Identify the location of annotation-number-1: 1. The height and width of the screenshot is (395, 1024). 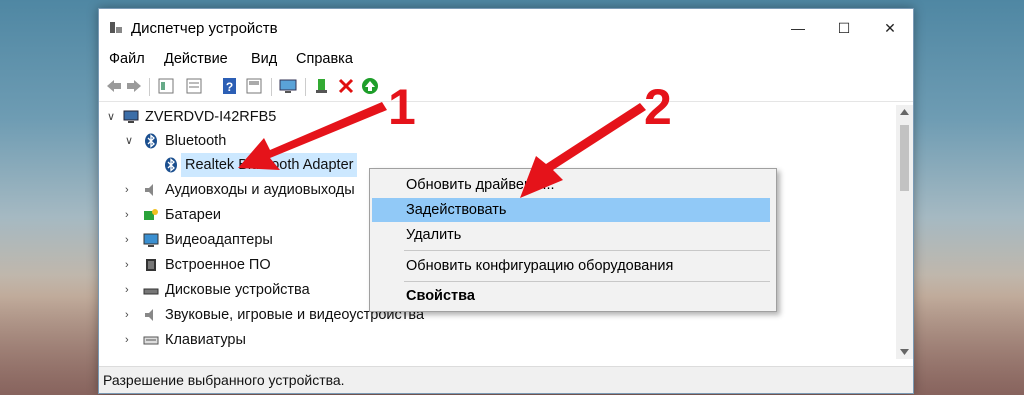
(402, 107).